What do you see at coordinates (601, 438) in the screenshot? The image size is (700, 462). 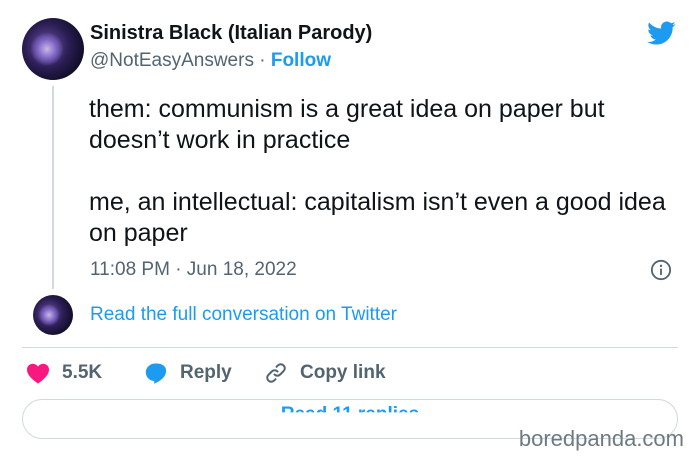 I see `watermark: boredpanda.com` at bounding box center [601, 438].